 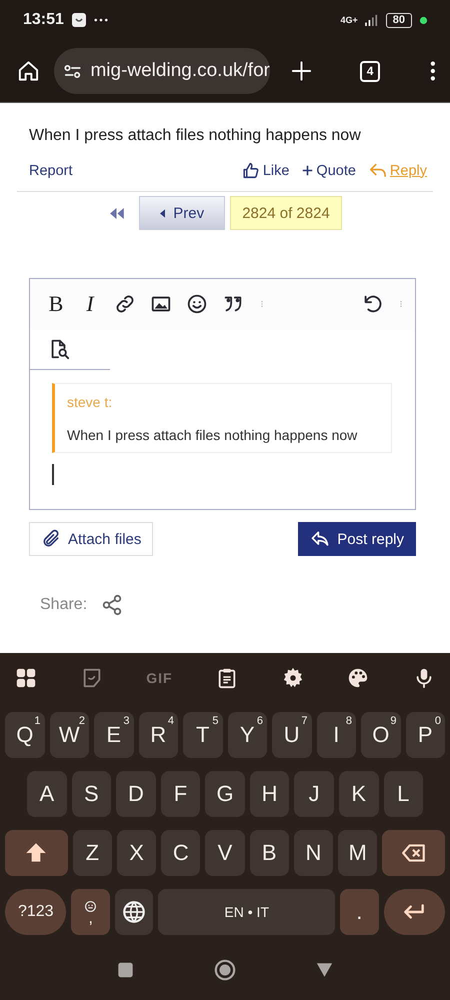 What do you see at coordinates (358, 678) in the screenshot?
I see `palette-icon` at bounding box center [358, 678].